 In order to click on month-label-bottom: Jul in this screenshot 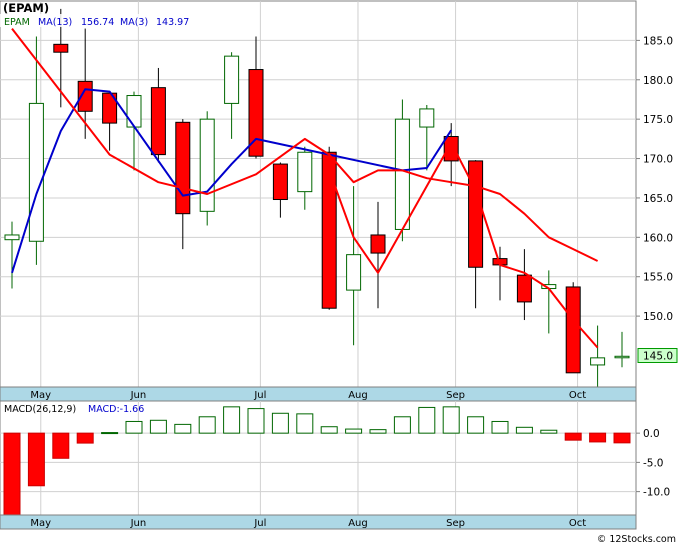, I will do `click(259, 523)`.